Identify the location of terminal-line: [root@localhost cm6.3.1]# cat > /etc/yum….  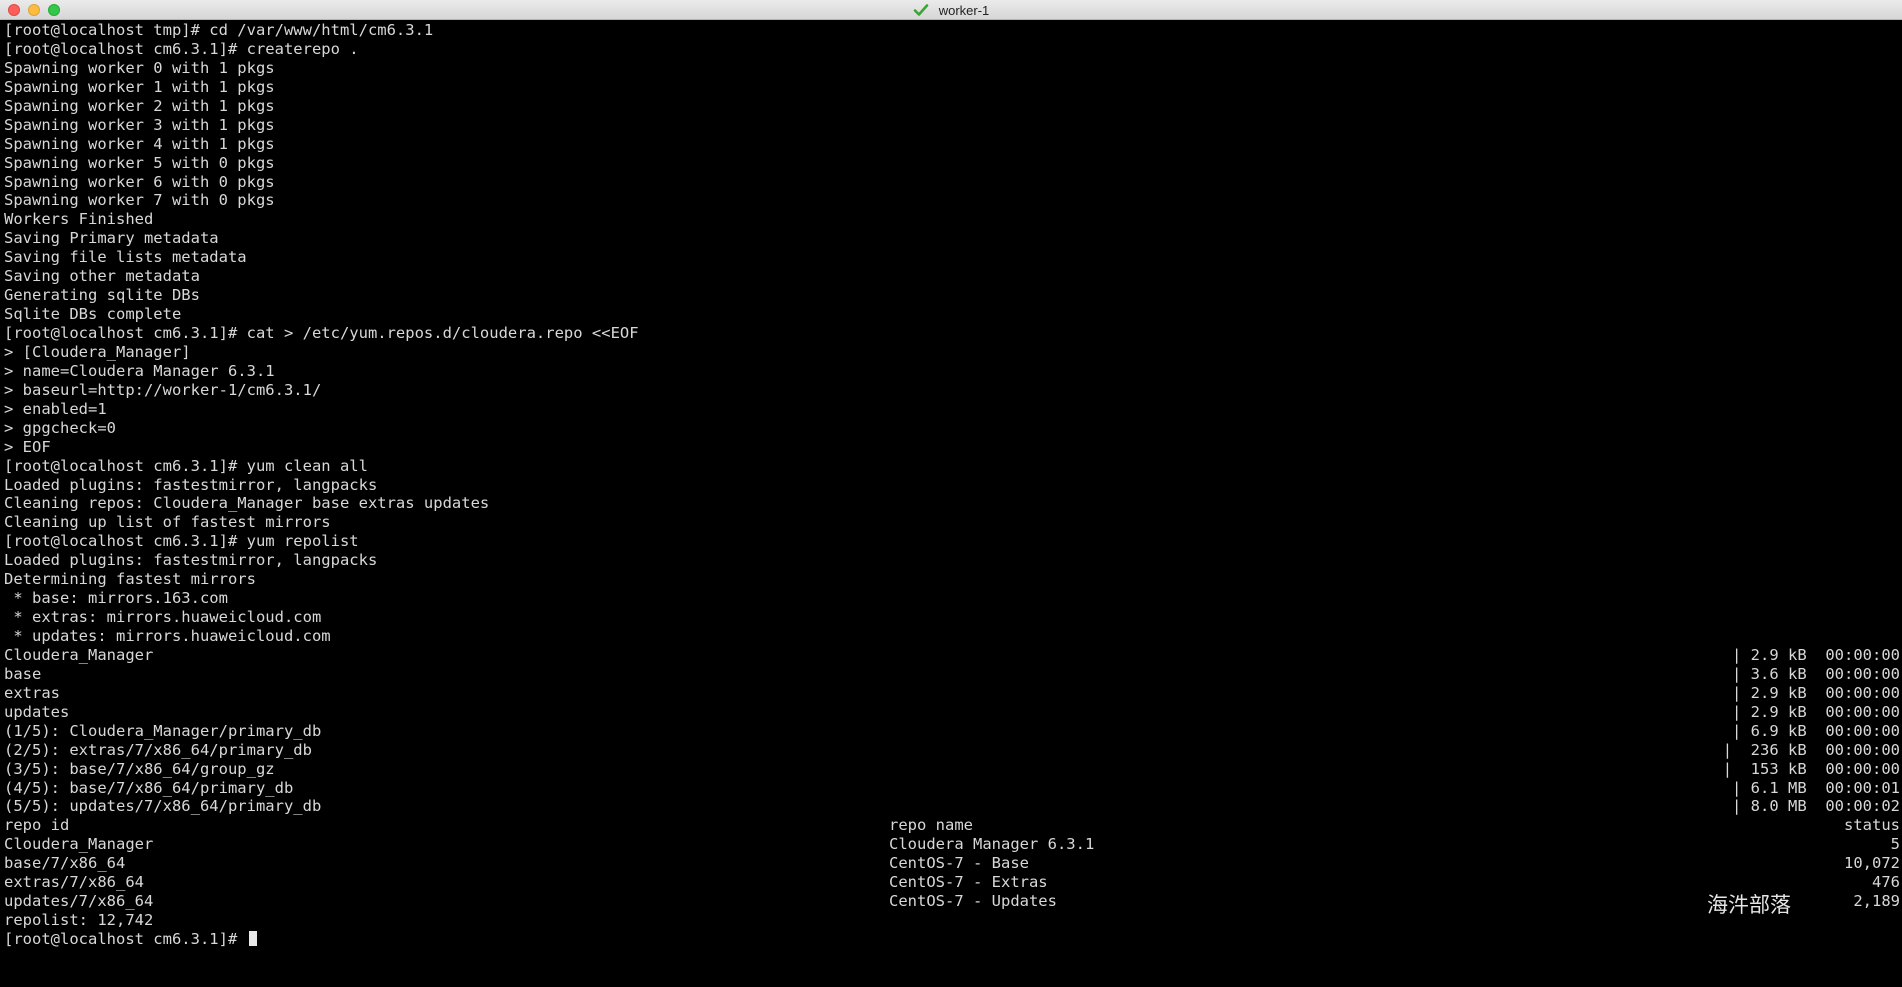
(952, 333).